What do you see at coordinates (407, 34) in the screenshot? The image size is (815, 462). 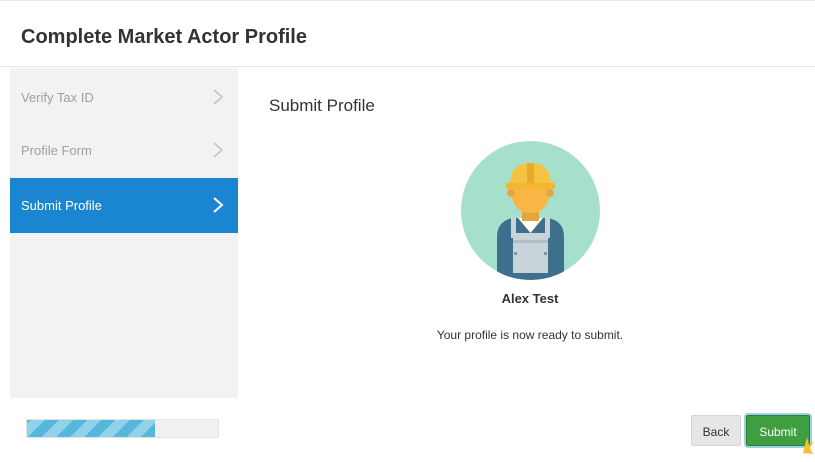 I see `wizard-header: Complete Market Actor Profile` at bounding box center [407, 34].